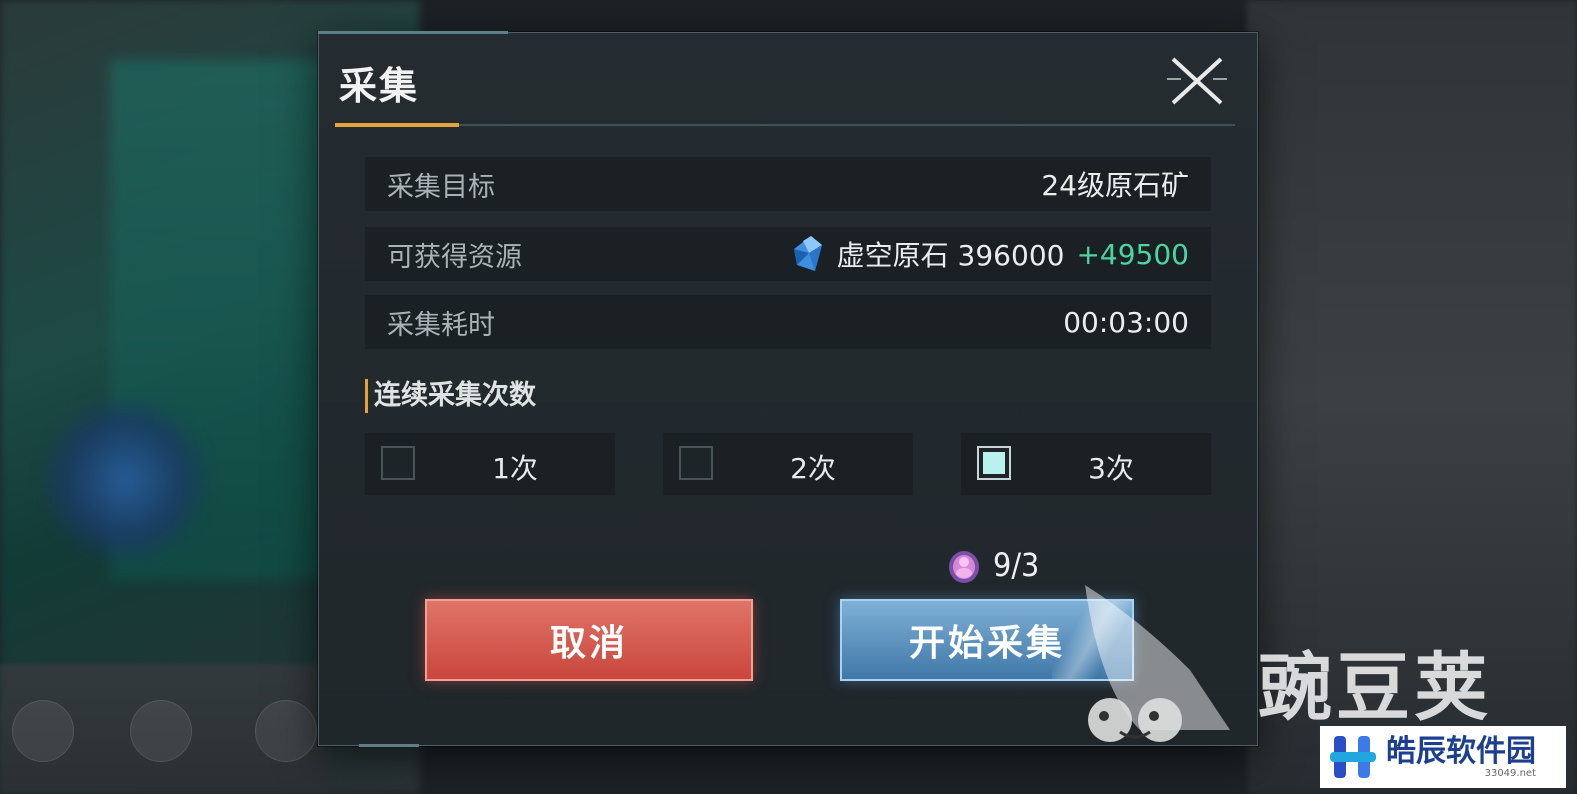 The width and height of the screenshot is (1577, 794). What do you see at coordinates (986, 643) in the screenshot?
I see `start-gather-label: 开始采集` at bounding box center [986, 643].